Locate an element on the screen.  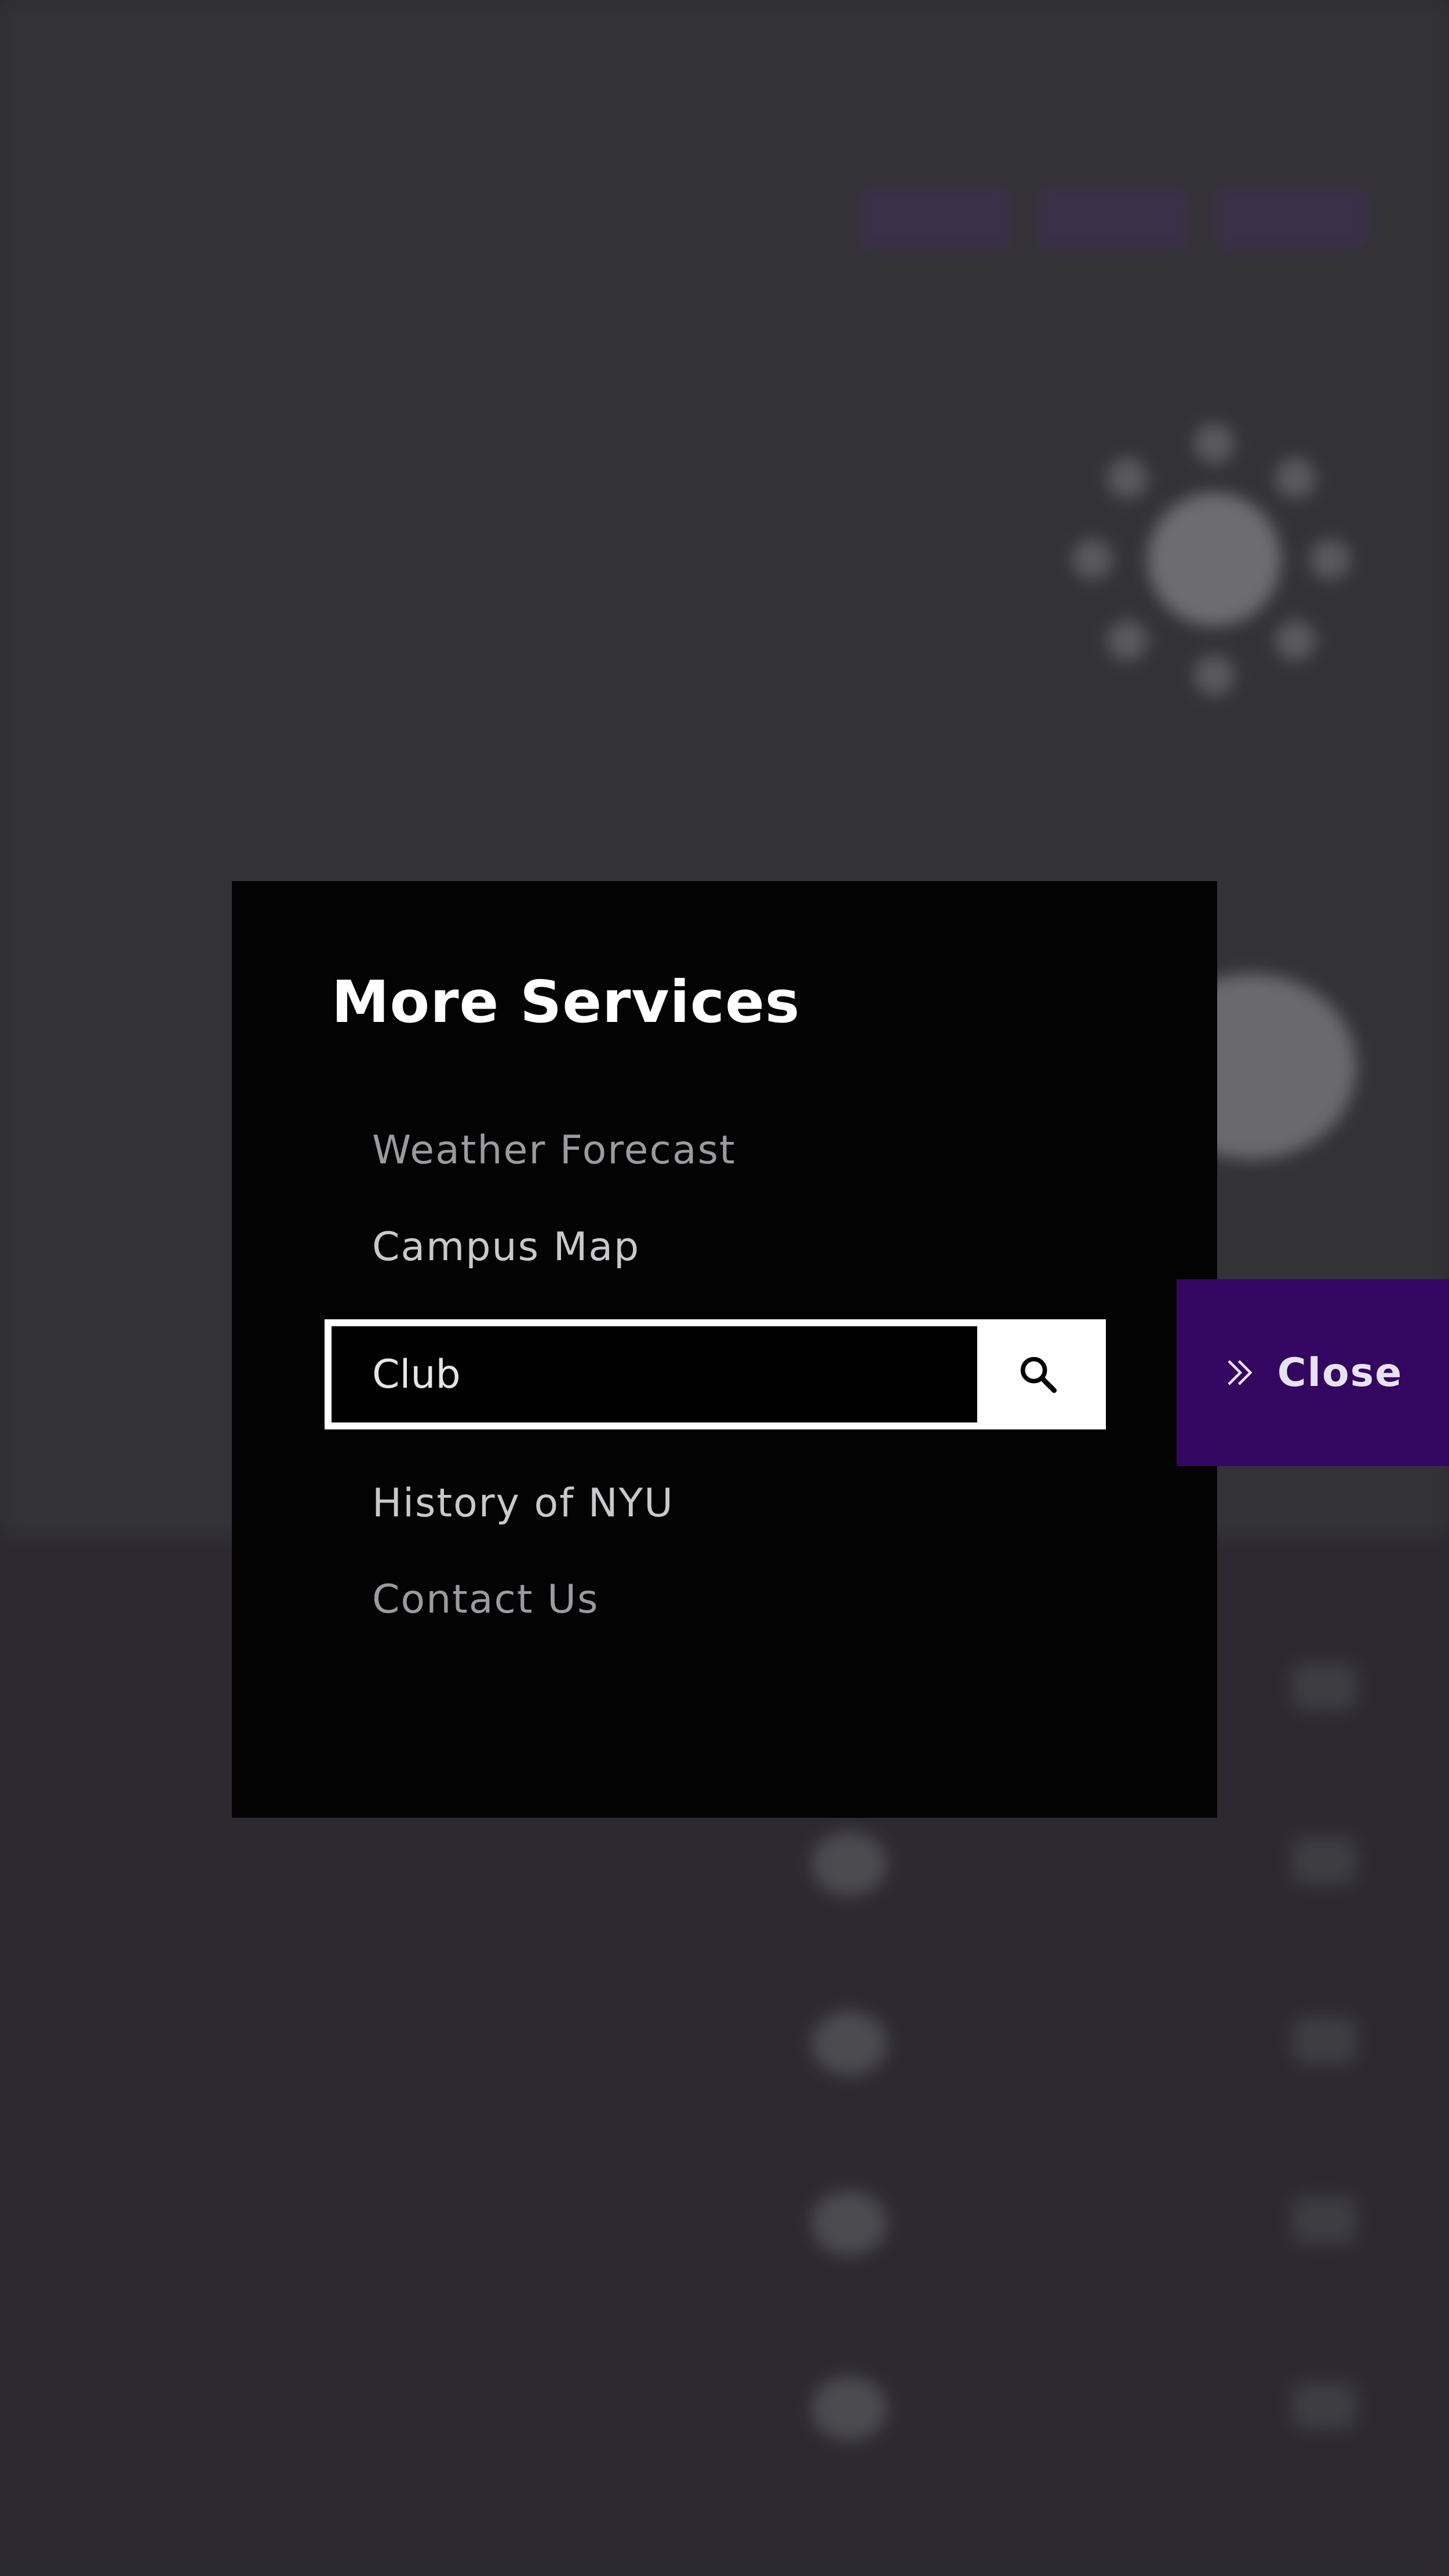
double-chevron-right-icon is located at coordinates (1241, 1372).